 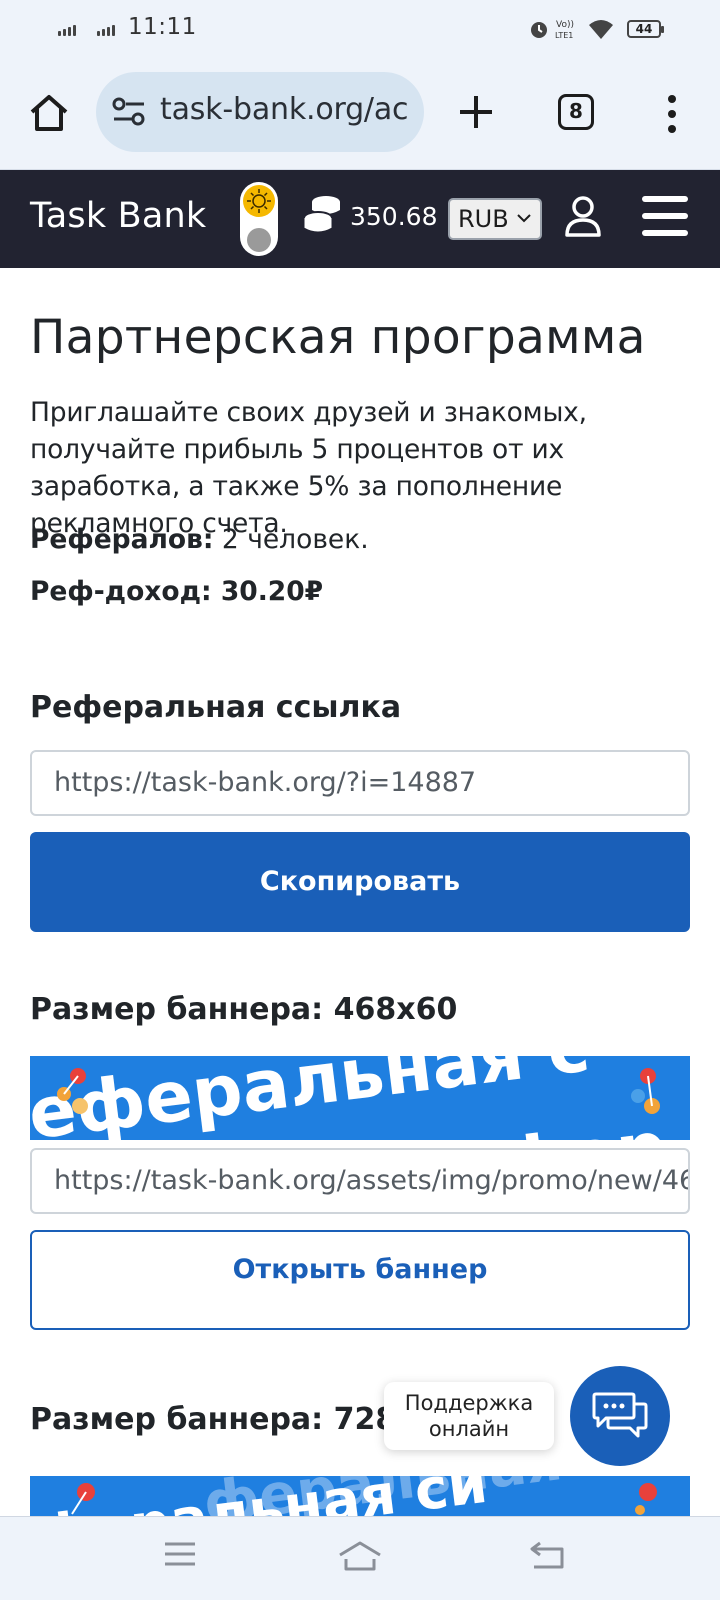 What do you see at coordinates (285, 109) in the screenshot?
I see `url-text: task-bank.org/acc` at bounding box center [285, 109].